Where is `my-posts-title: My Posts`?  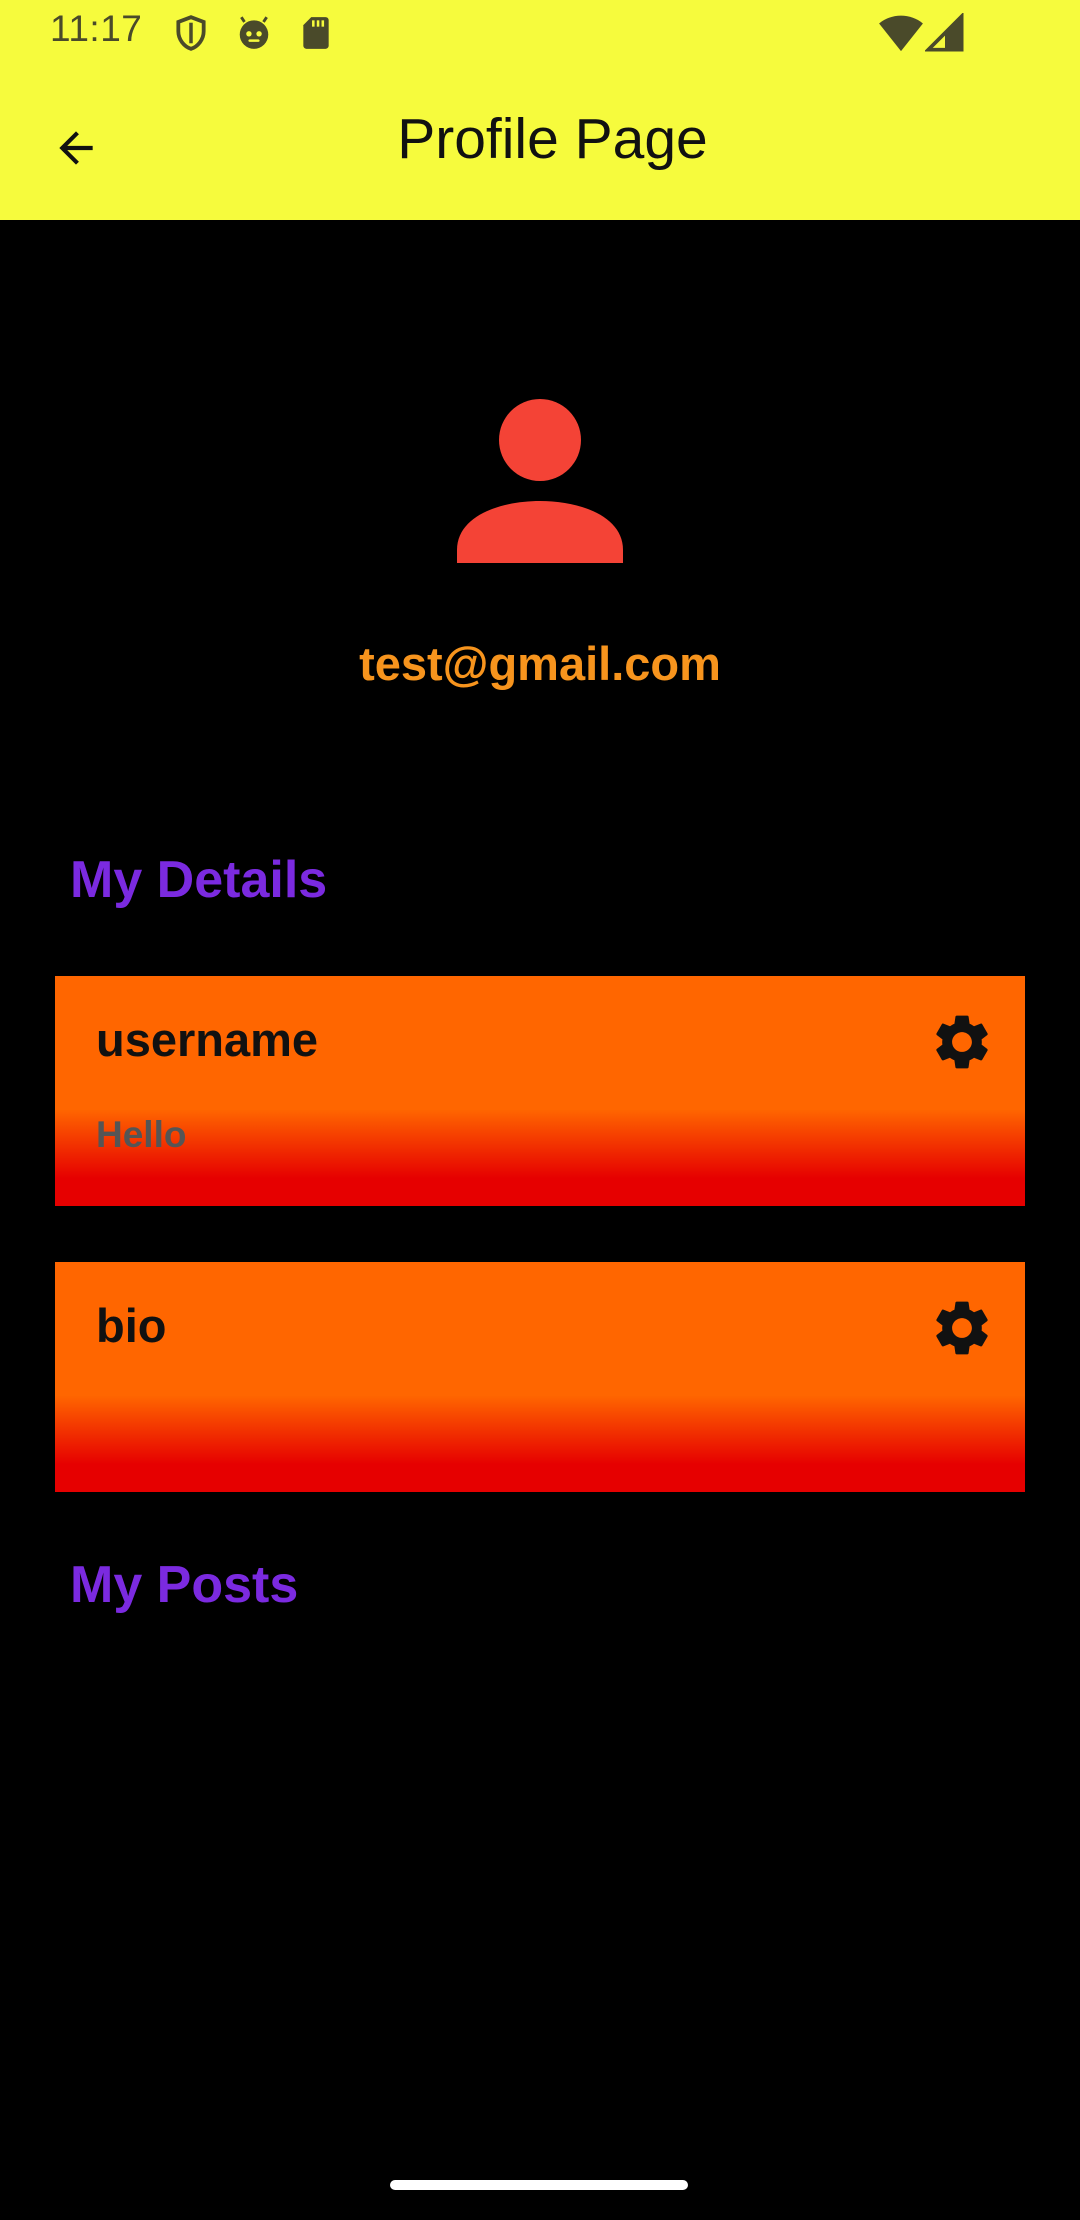 my-posts-title: My Posts is located at coordinates (184, 1585).